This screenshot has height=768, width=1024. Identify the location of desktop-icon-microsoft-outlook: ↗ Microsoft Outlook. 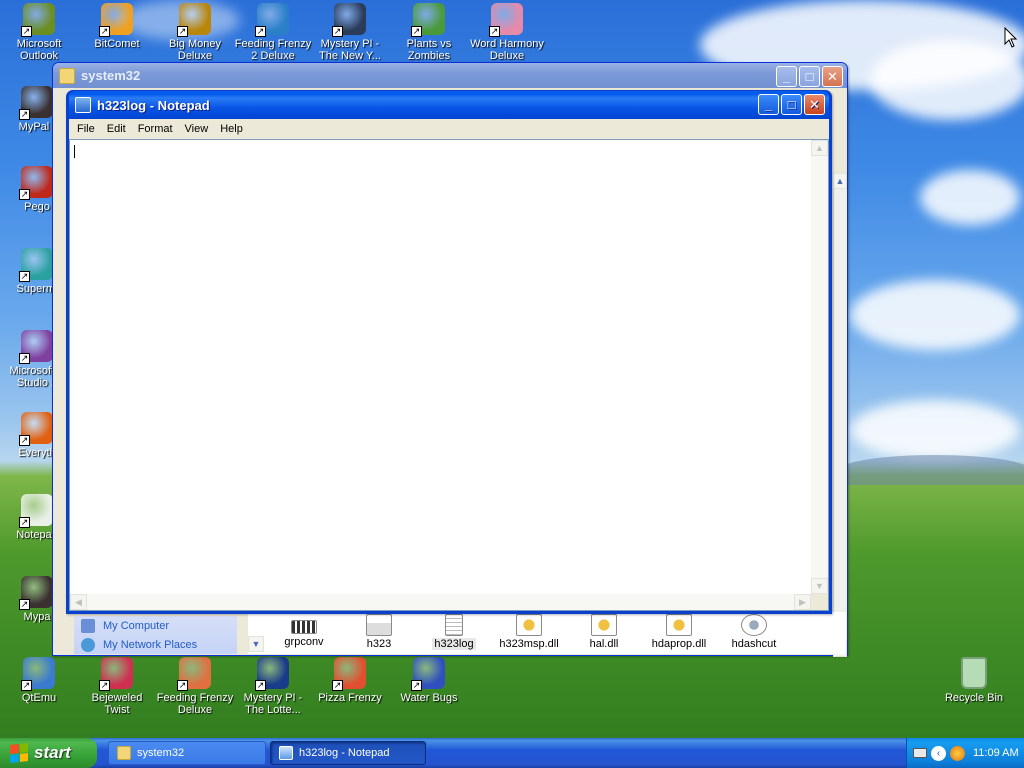
(39, 32).